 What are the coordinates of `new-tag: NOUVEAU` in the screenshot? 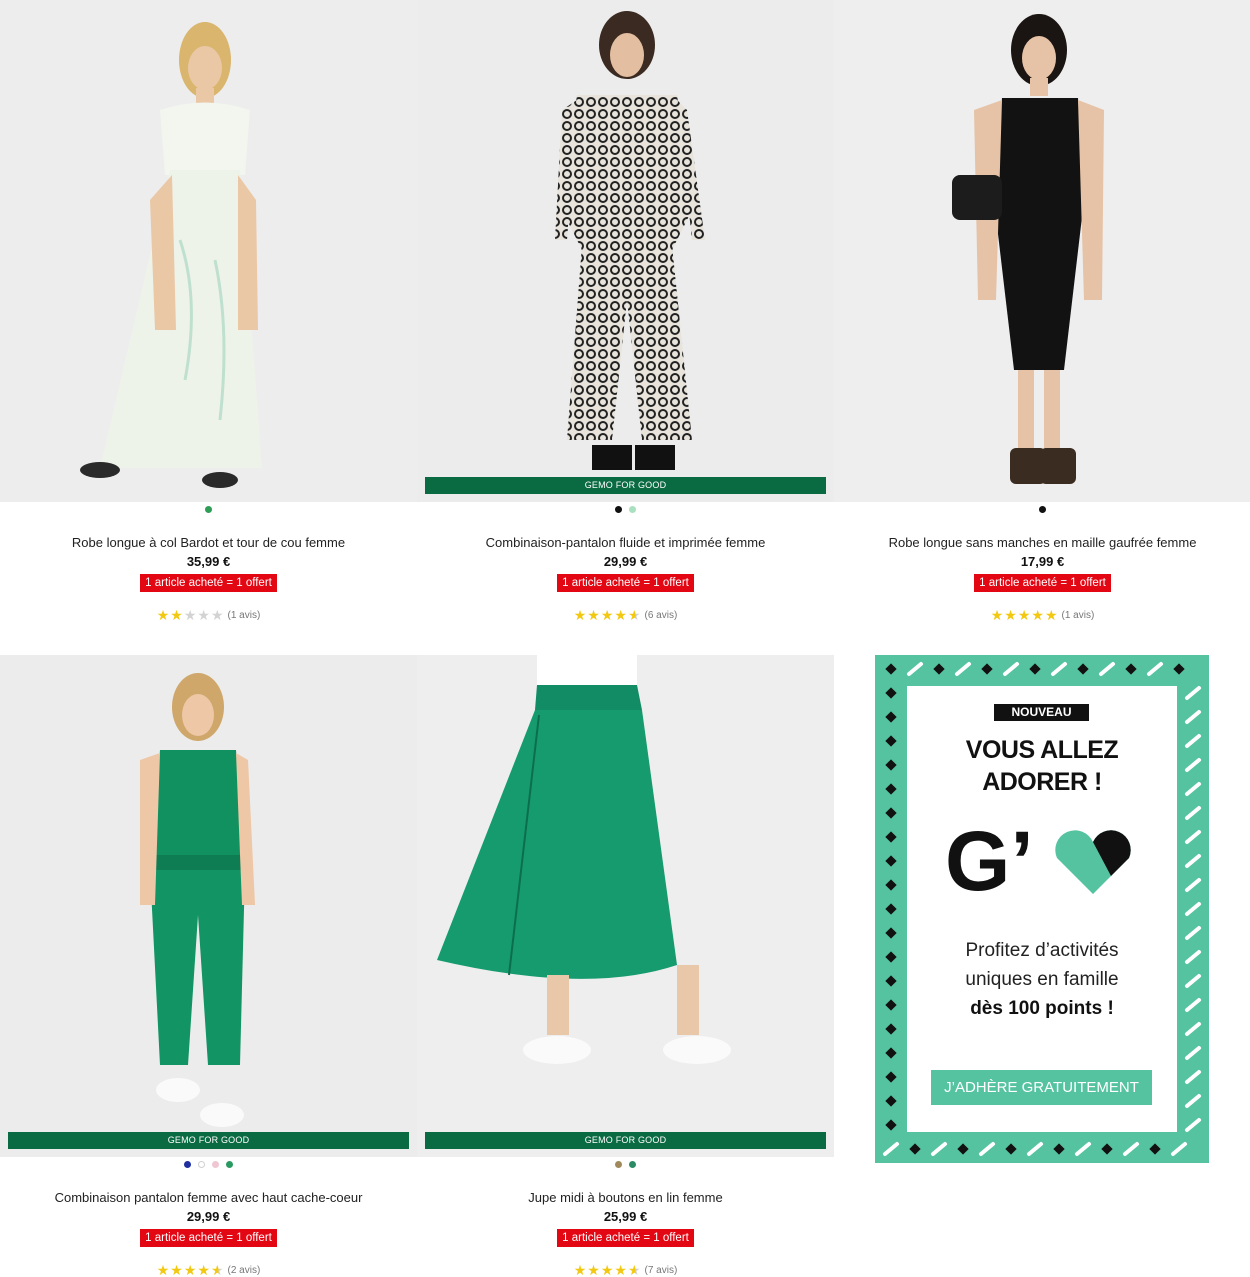 It's located at (1041, 712).